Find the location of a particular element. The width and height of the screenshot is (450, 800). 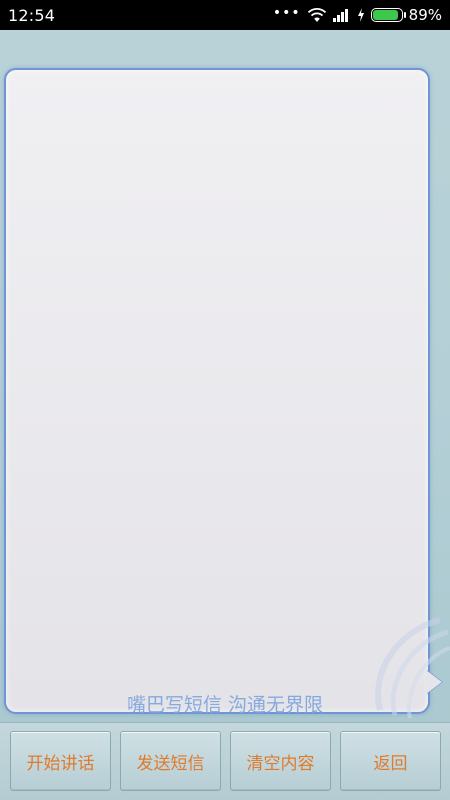

charging-icon is located at coordinates (360, 15).